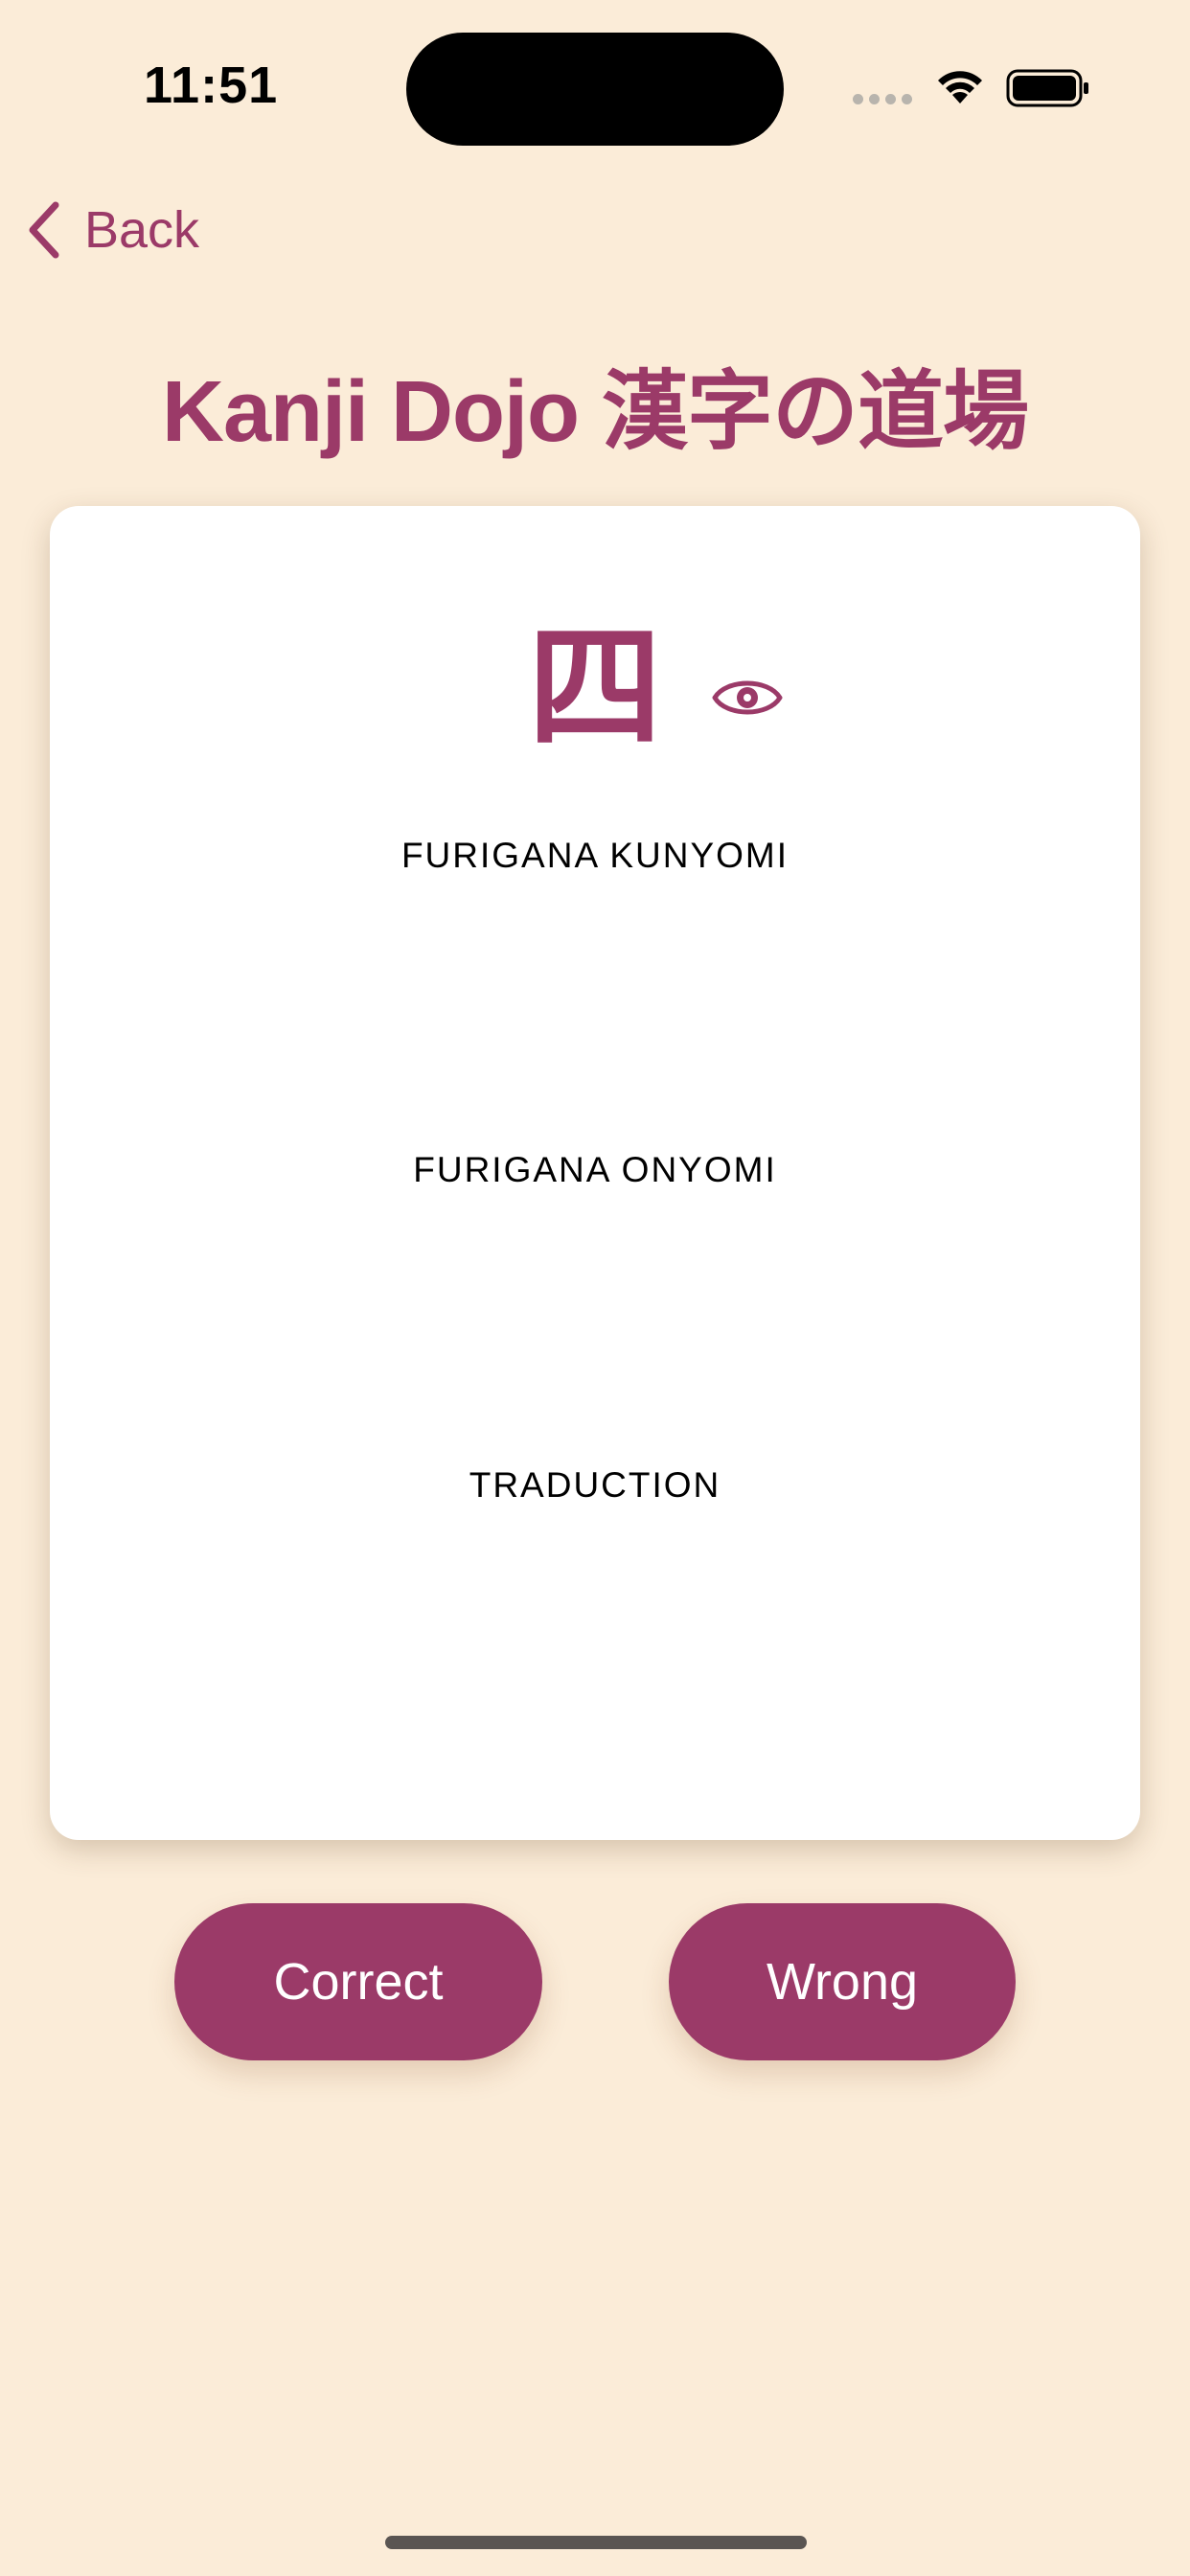  What do you see at coordinates (595, 412) in the screenshot?
I see `page-title: Kanji Dojo 漢字の道場` at bounding box center [595, 412].